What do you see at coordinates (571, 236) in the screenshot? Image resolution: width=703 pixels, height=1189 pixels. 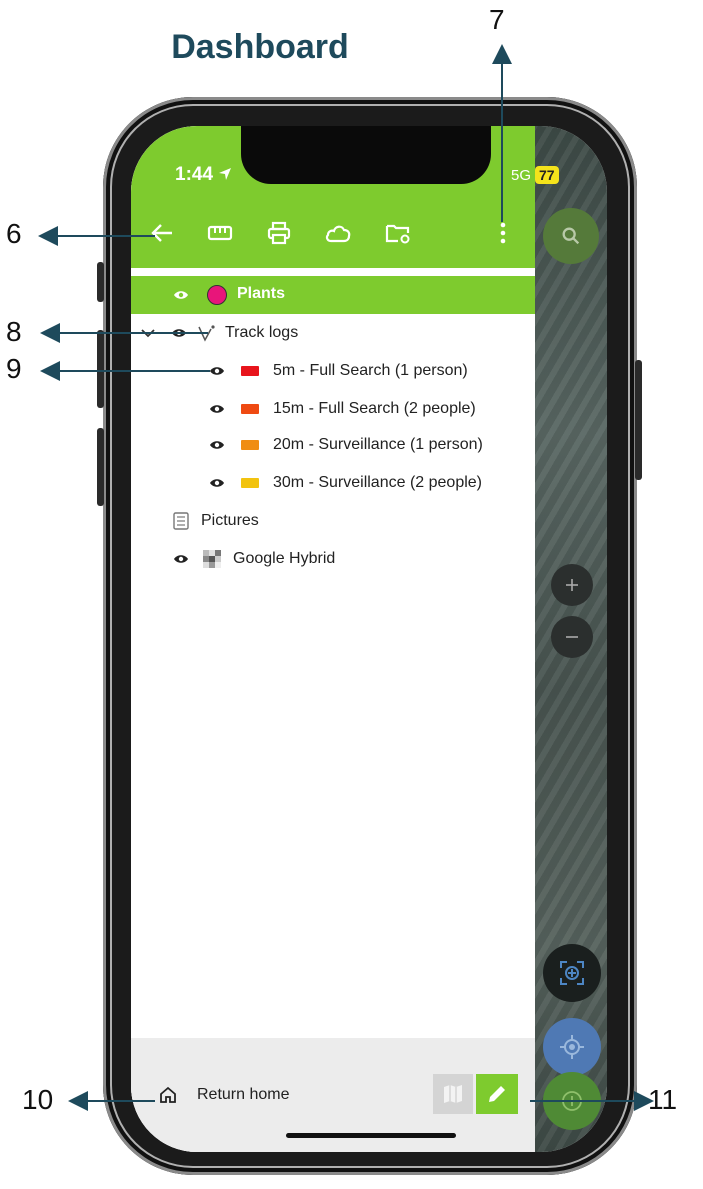 I see `search-icon` at bounding box center [571, 236].